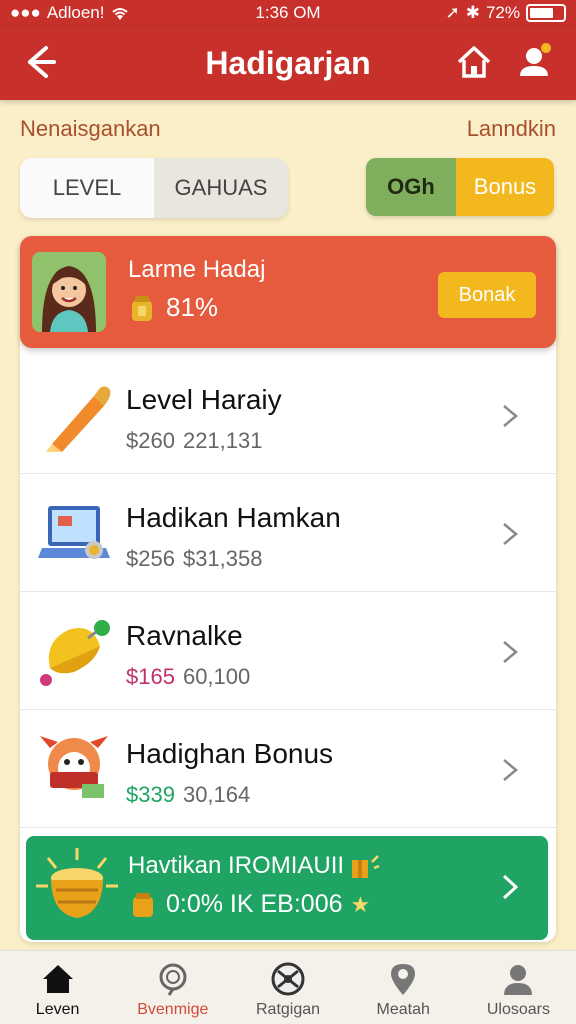 The width and height of the screenshot is (576, 1024). I want to click on tab-label: Meatah, so click(403, 1009).